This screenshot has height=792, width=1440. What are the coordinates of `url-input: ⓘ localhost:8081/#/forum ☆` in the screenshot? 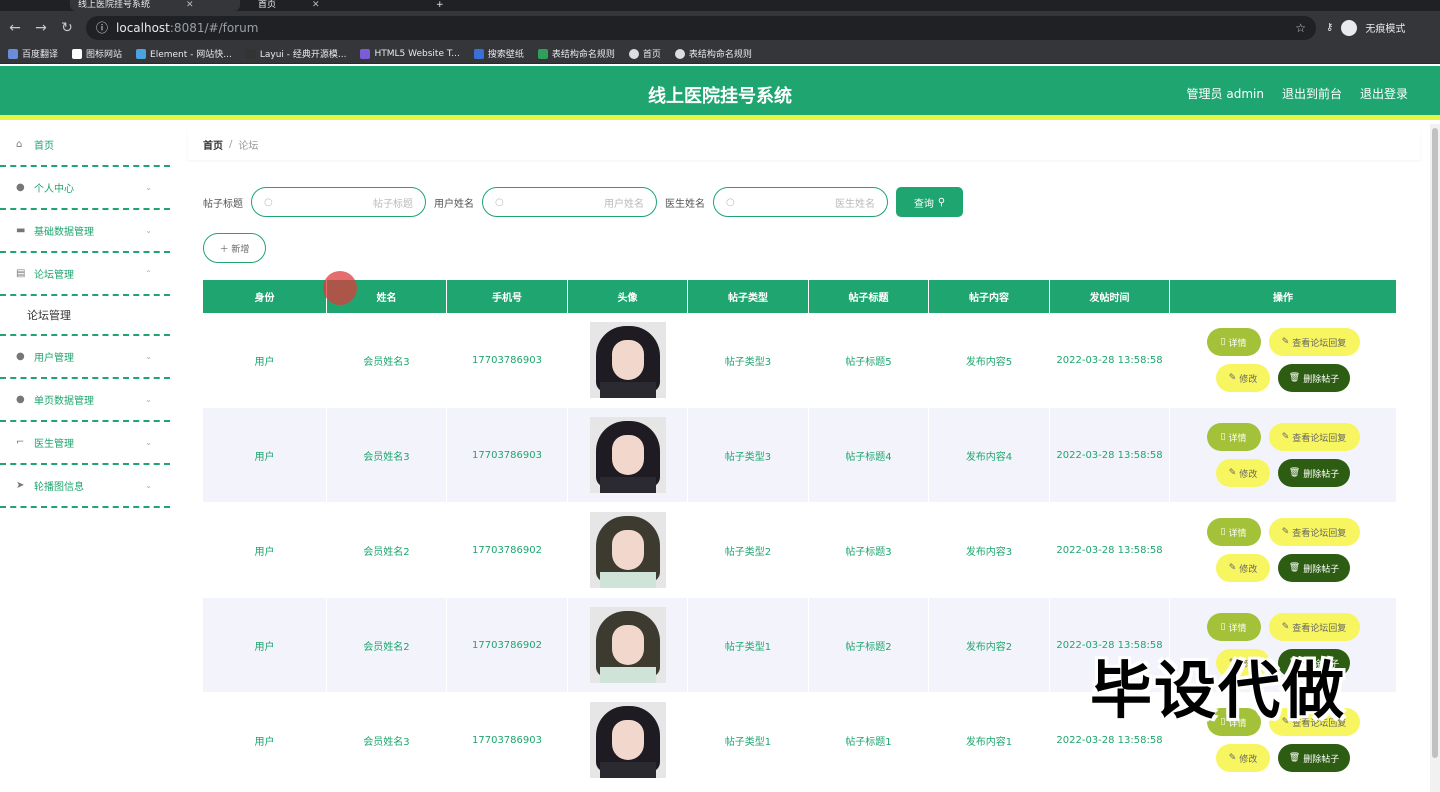 It's located at (701, 27).